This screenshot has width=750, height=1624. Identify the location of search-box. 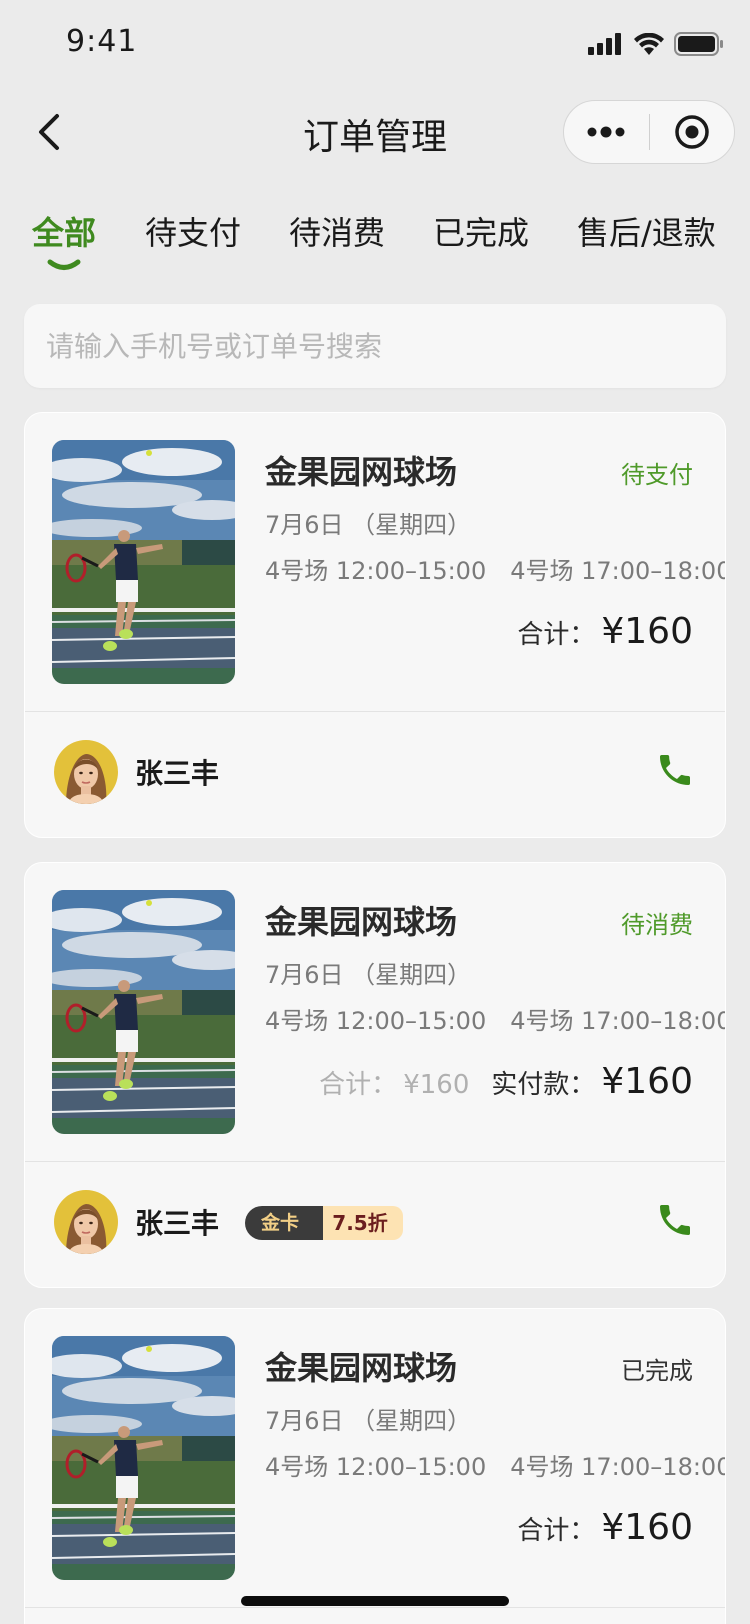
(375, 346).